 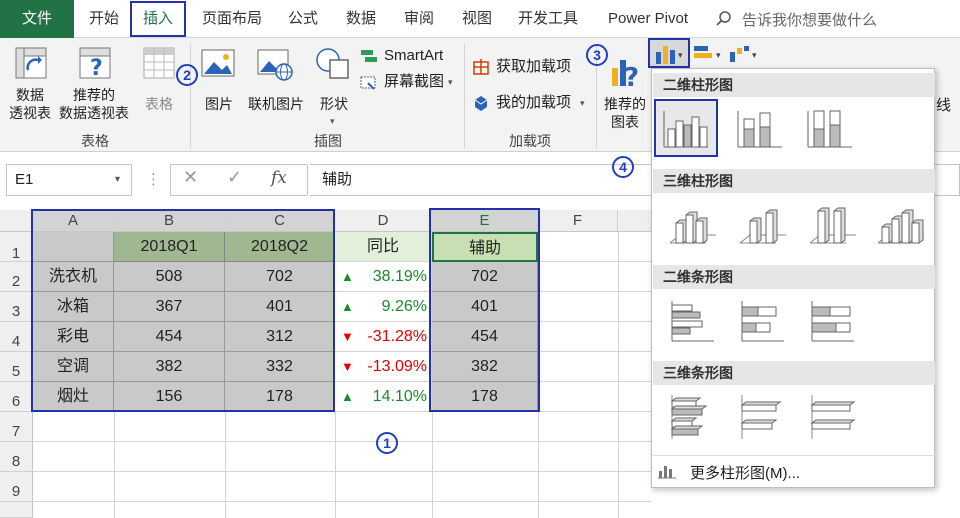 What do you see at coordinates (369, 56) in the screenshot?
I see `smartart-icon` at bounding box center [369, 56].